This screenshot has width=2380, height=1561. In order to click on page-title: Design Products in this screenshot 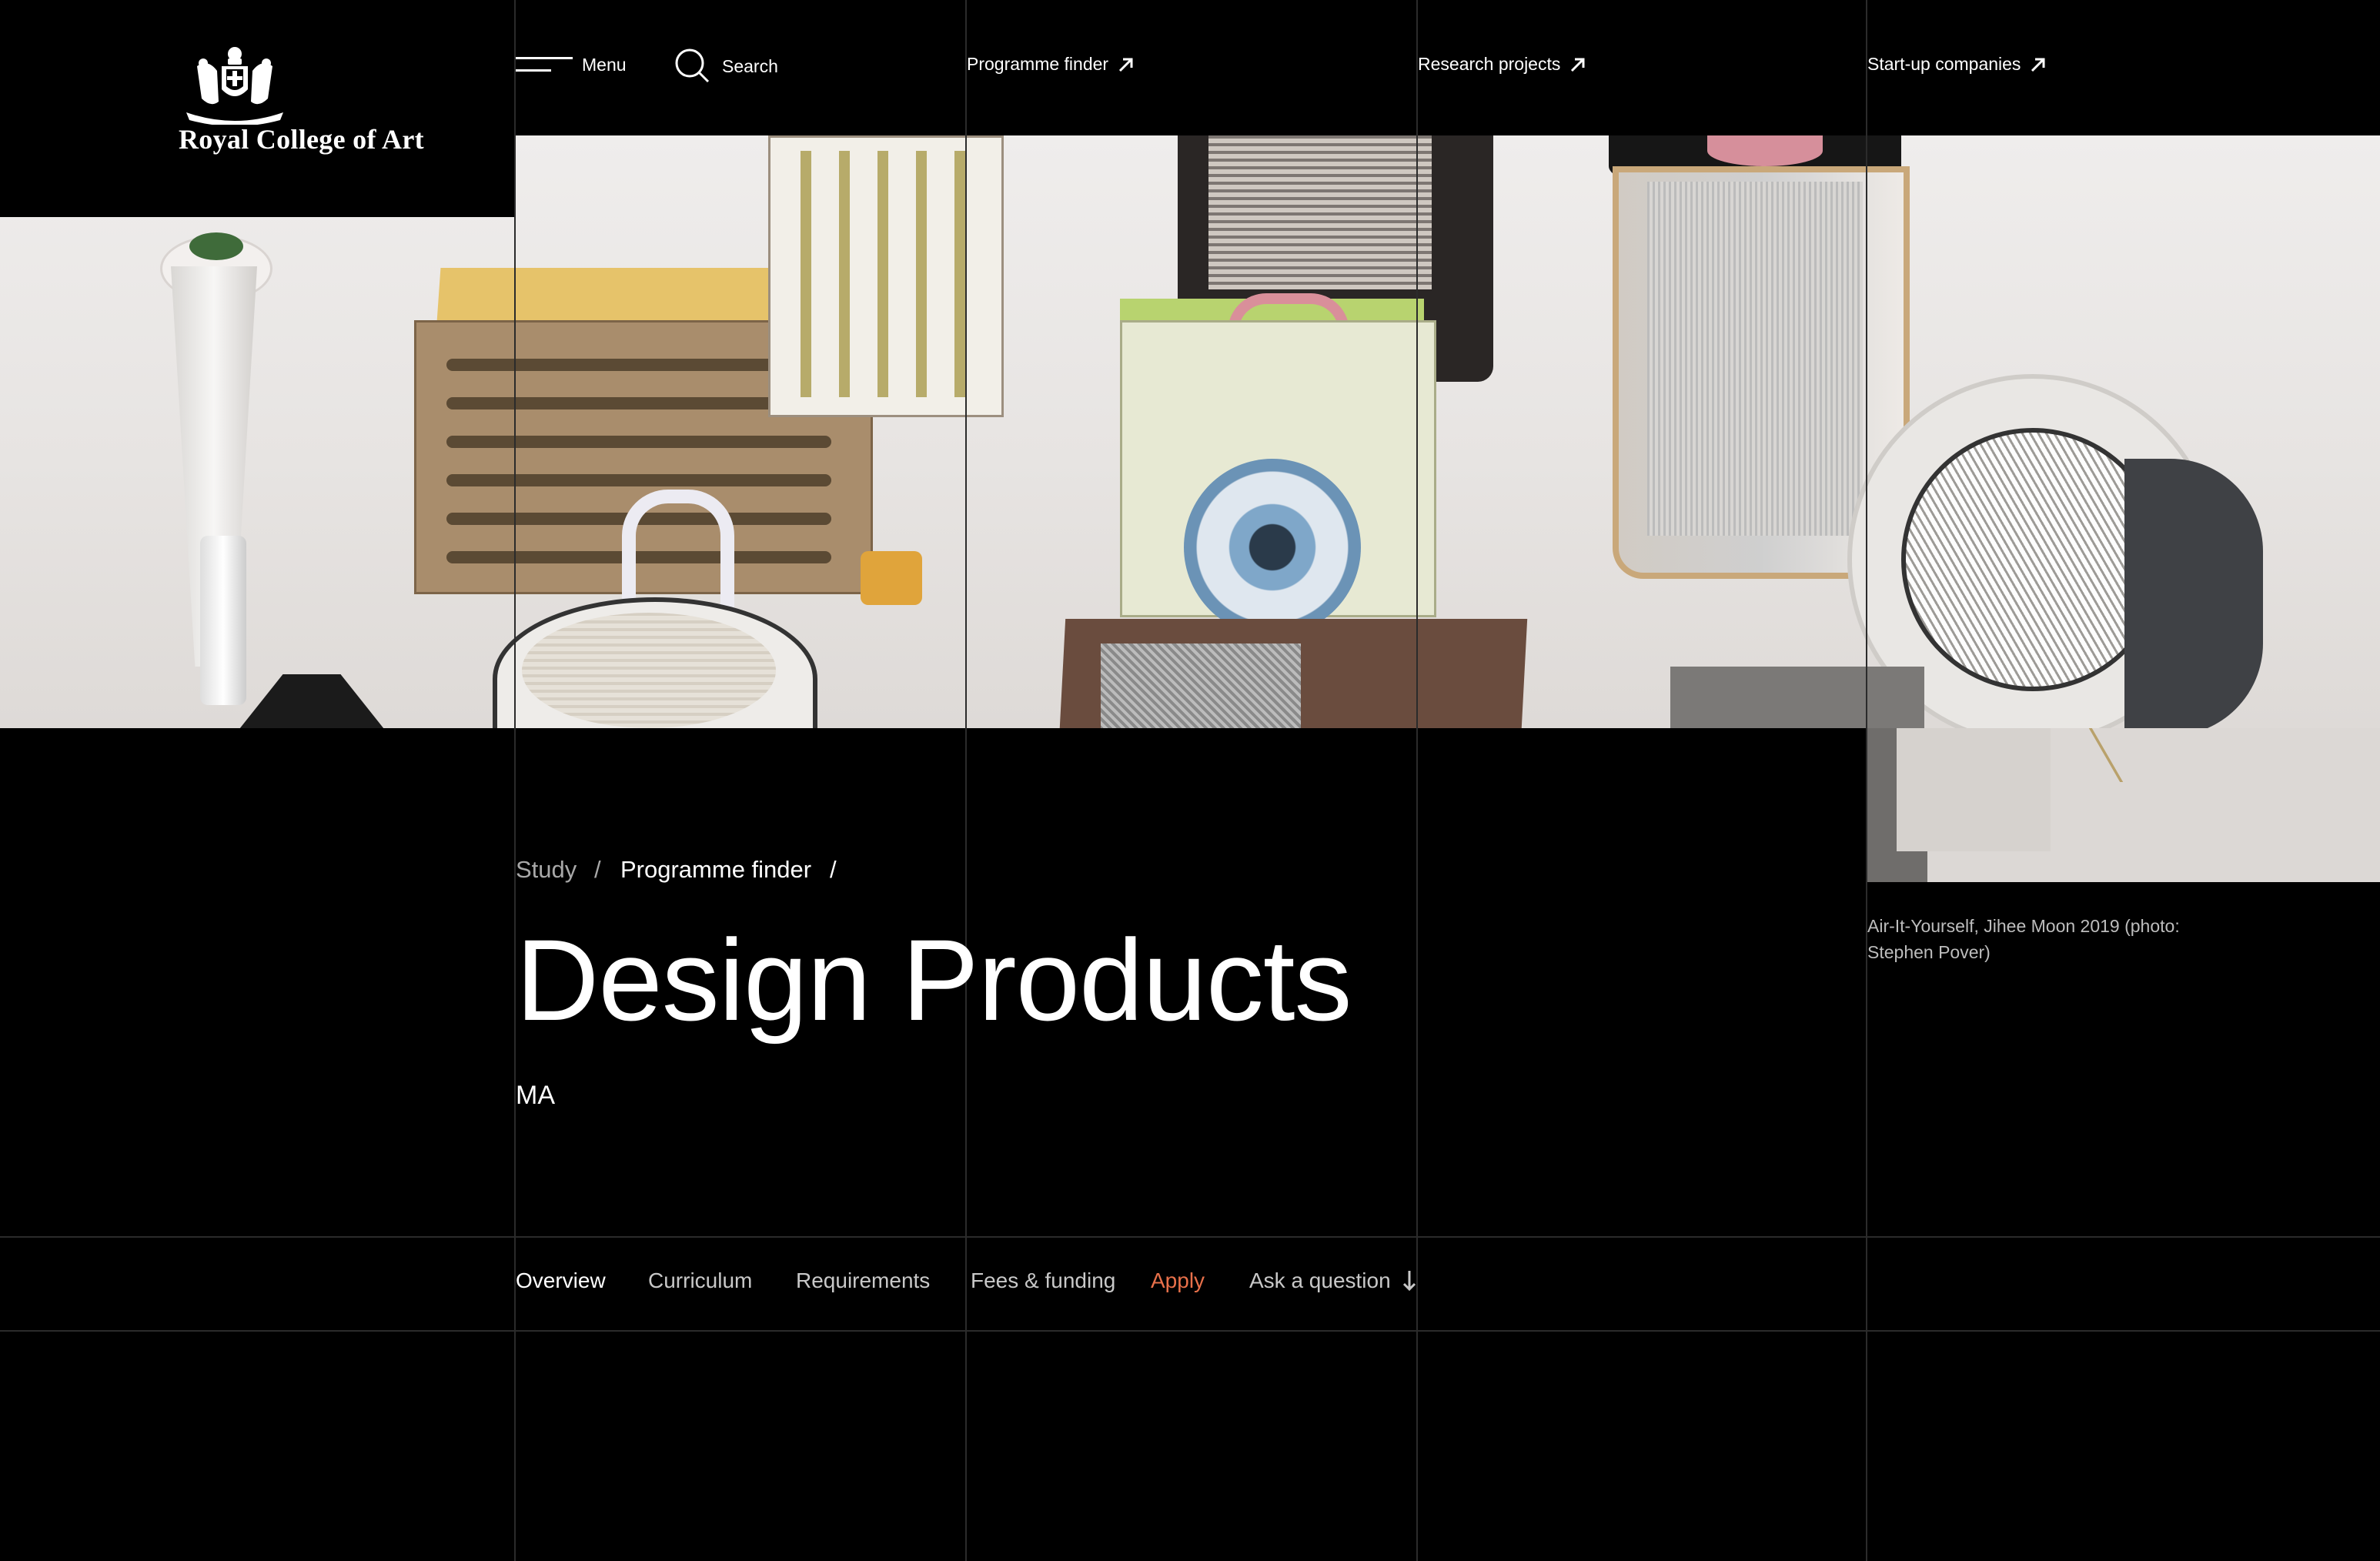, I will do `click(934, 980)`.